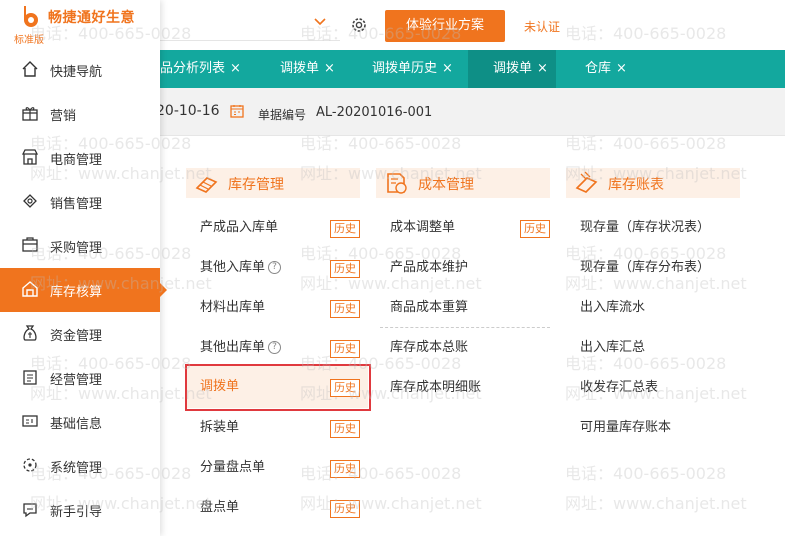  What do you see at coordinates (429, 308) in the screenshot?
I see `menu-item-cost-recalculation: 商品成本重算` at bounding box center [429, 308].